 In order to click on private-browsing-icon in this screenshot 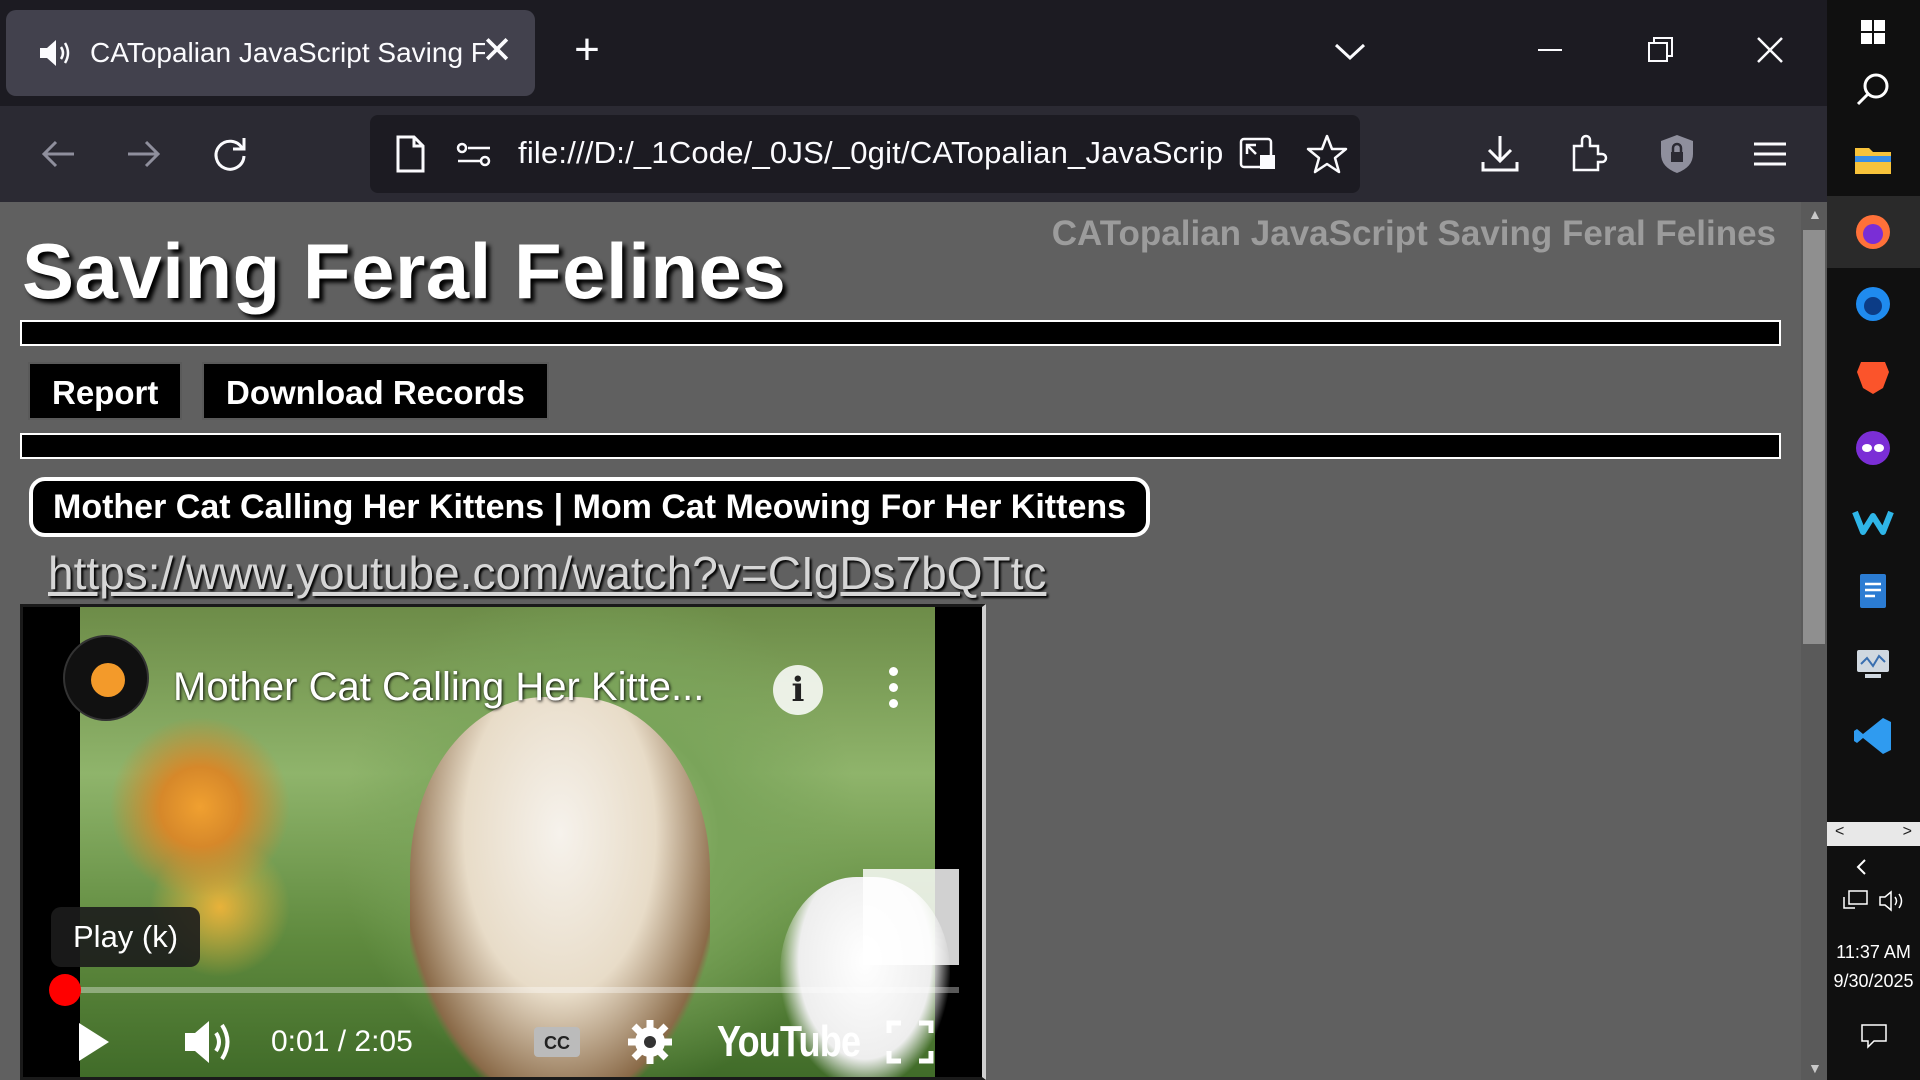, I will do `click(1873, 448)`.